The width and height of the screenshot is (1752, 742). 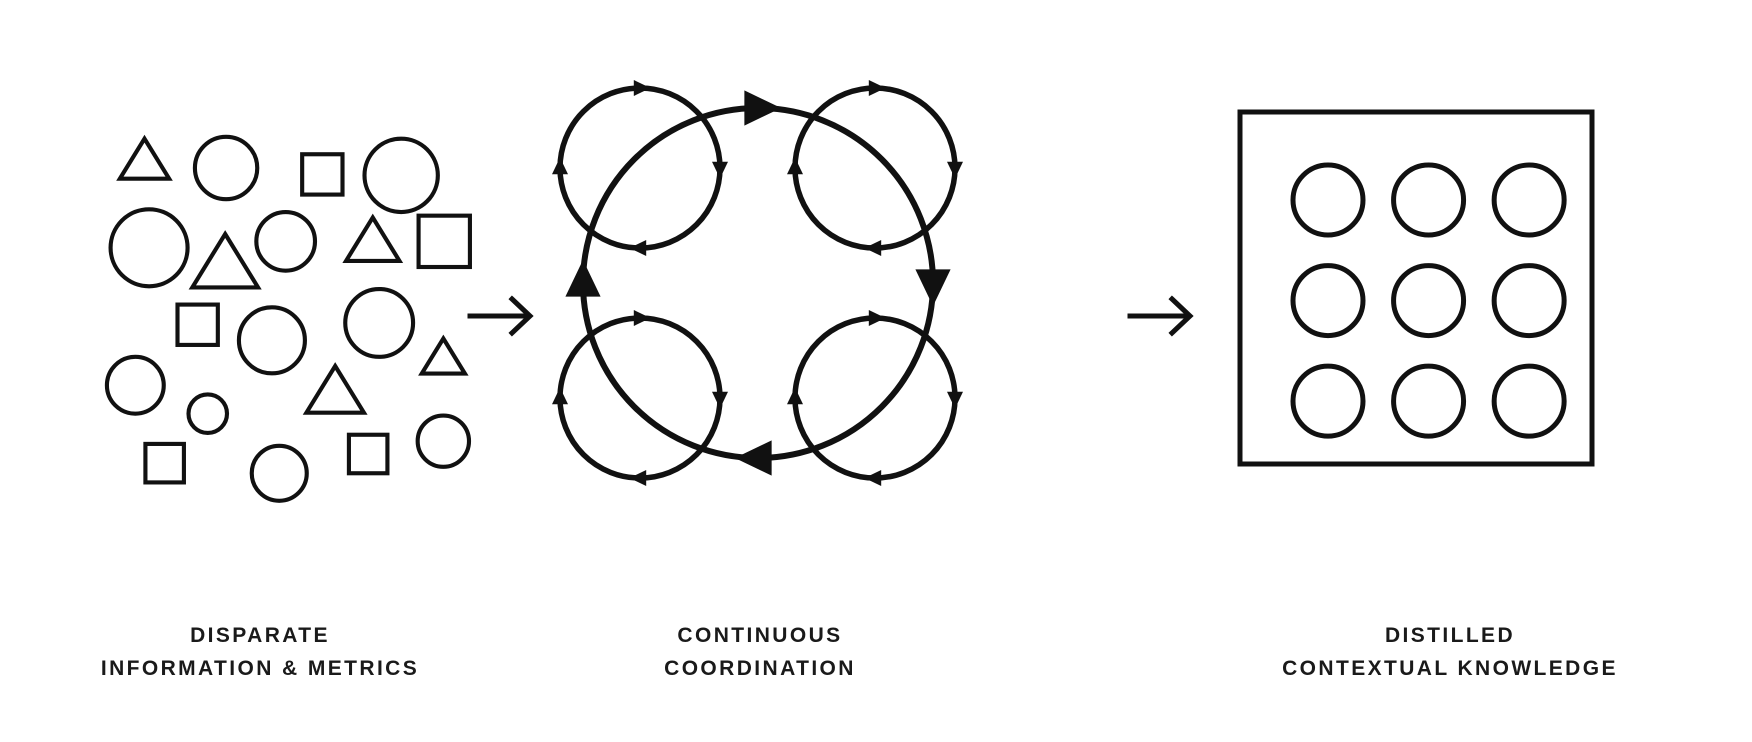 What do you see at coordinates (1450, 652) in the screenshot?
I see `caption-distilled: DISTILLED CONTEXTUAL KNOWLEDGE` at bounding box center [1450, 652].